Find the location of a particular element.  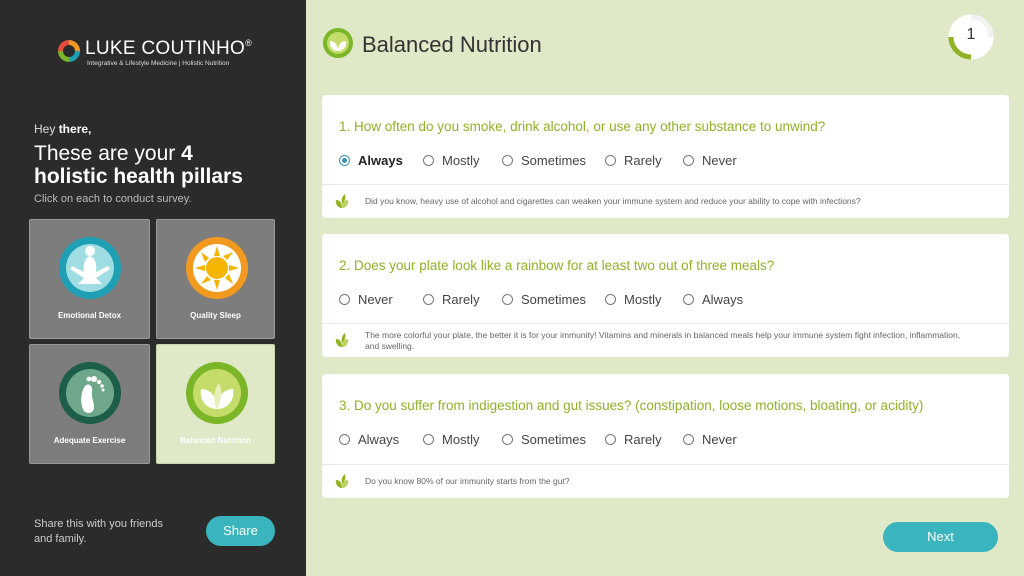

headline-number: 4 is located at coordinates (187, 153).